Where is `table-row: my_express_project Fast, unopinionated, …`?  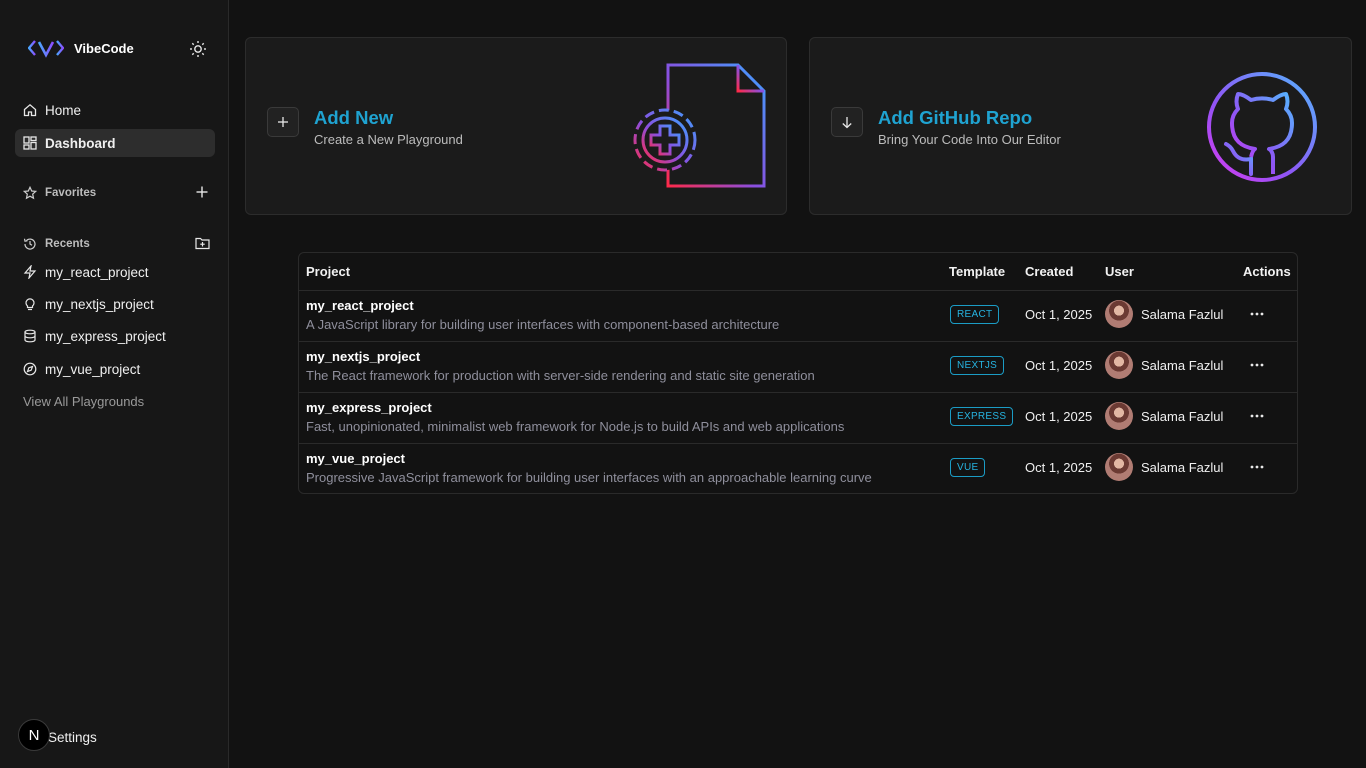 table-row: my_express_project Fast, unopinionated, … is located at coordinates (798, 418).